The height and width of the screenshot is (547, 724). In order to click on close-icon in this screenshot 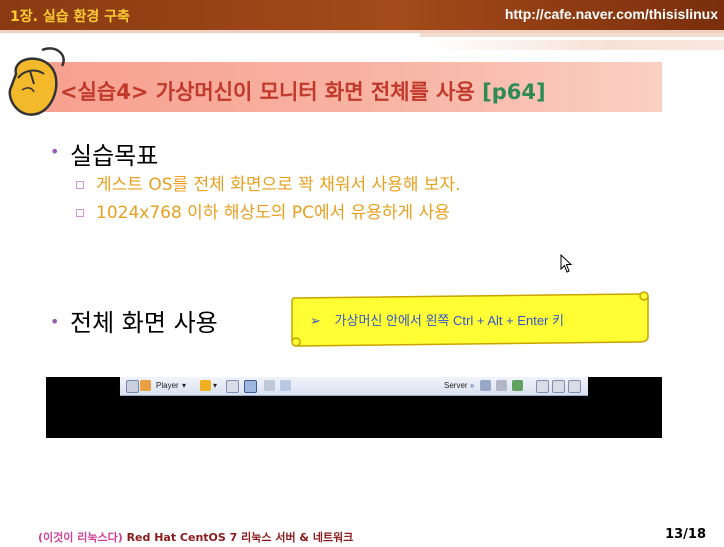, I will do `click(574, 386)`.